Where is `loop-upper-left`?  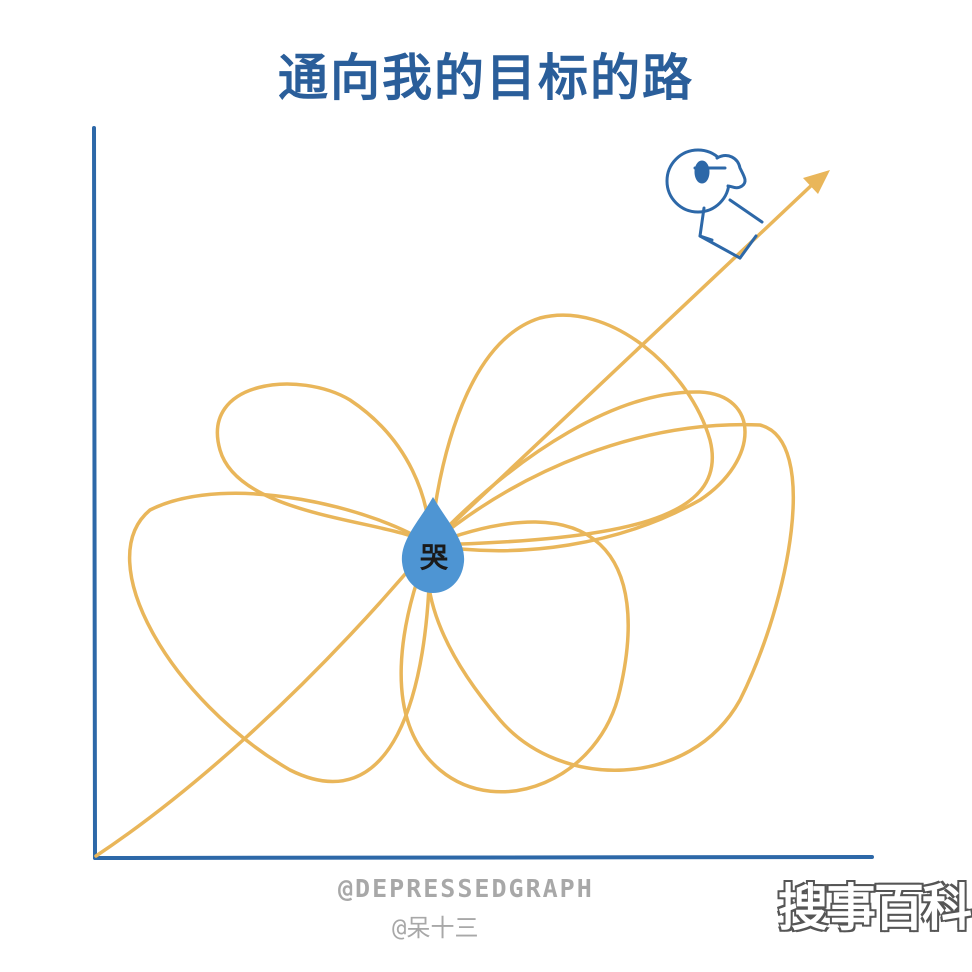 loop-upper-left is located at coordinates (323, 464).